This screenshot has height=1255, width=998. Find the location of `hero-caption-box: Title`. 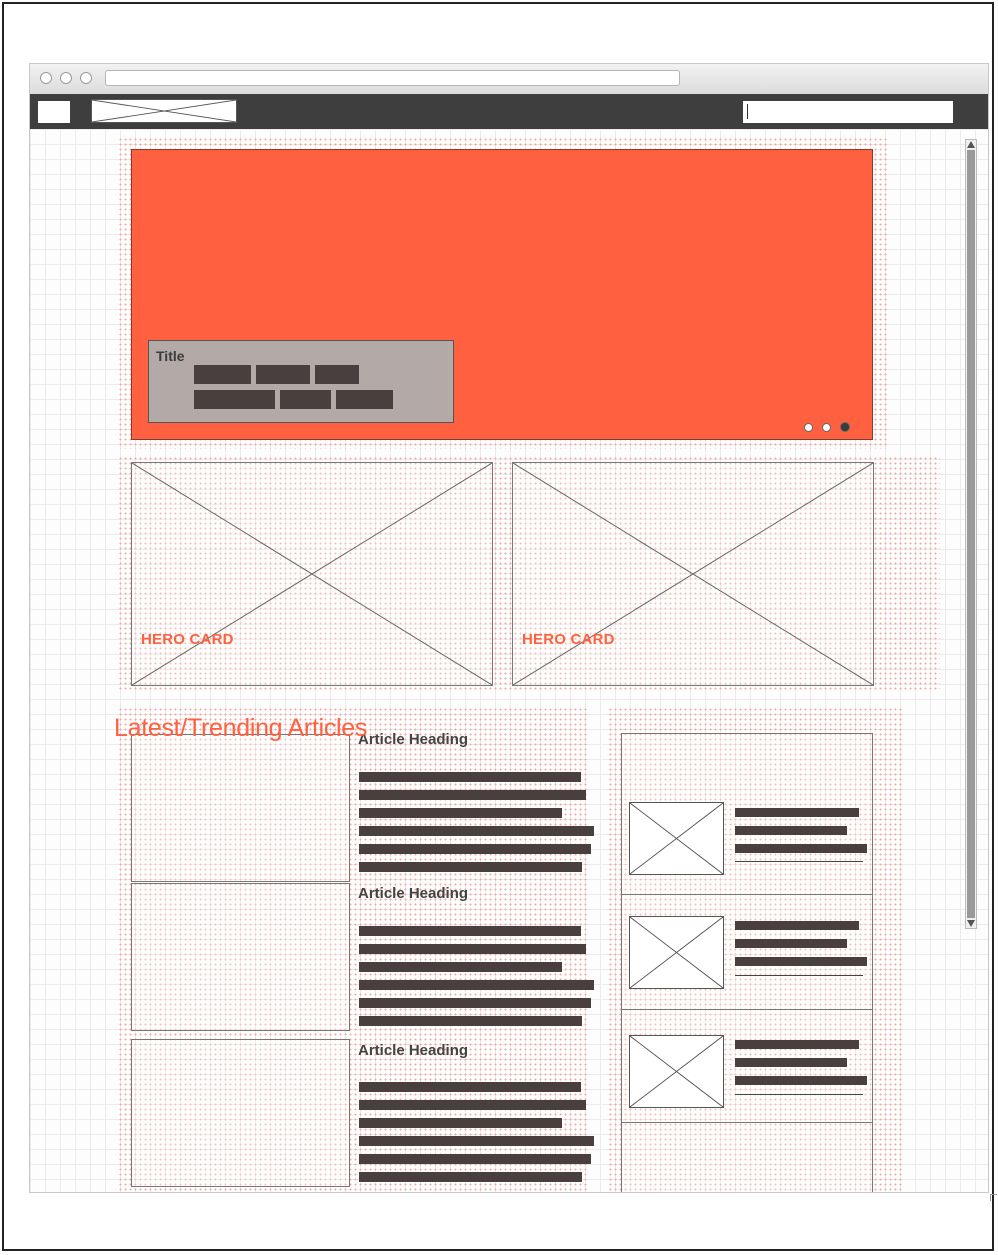

hero-caption-box: Title is located at coordinates (301, 381).